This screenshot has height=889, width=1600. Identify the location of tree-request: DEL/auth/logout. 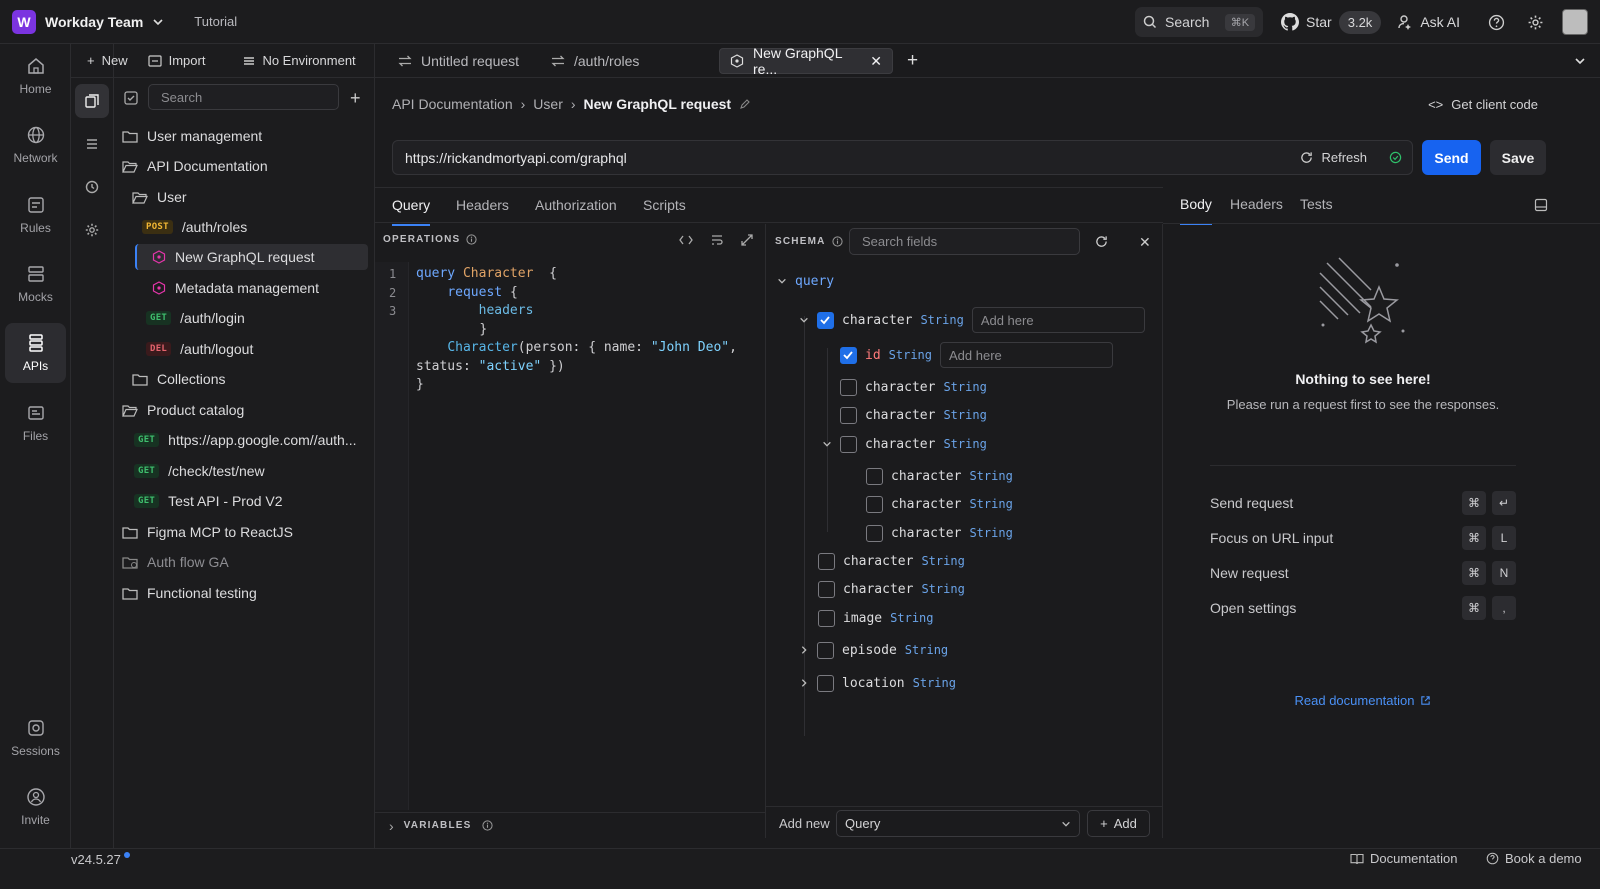
(199, 349).